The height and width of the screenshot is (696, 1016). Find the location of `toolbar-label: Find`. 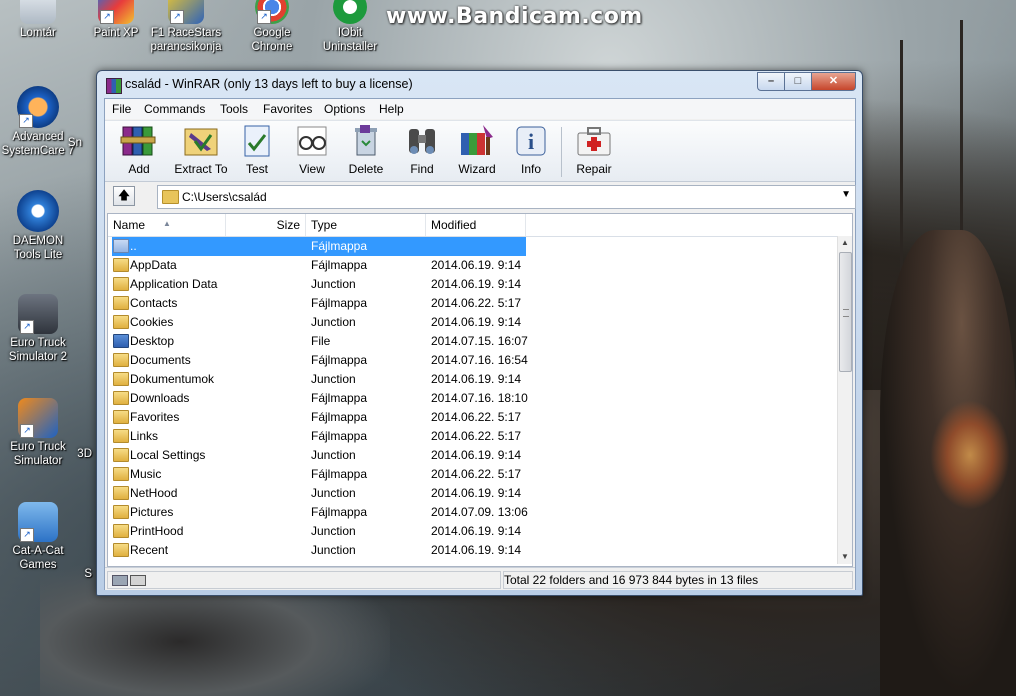

toolbar-label: Find is located at coordinates (422, 169).